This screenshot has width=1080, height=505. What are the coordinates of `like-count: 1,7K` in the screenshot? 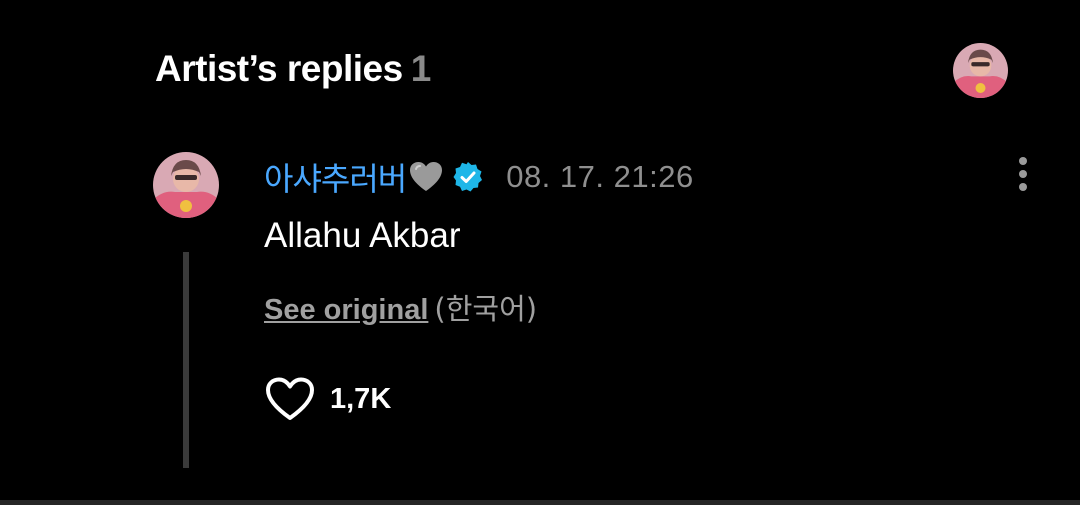 It's located at (361, 398).